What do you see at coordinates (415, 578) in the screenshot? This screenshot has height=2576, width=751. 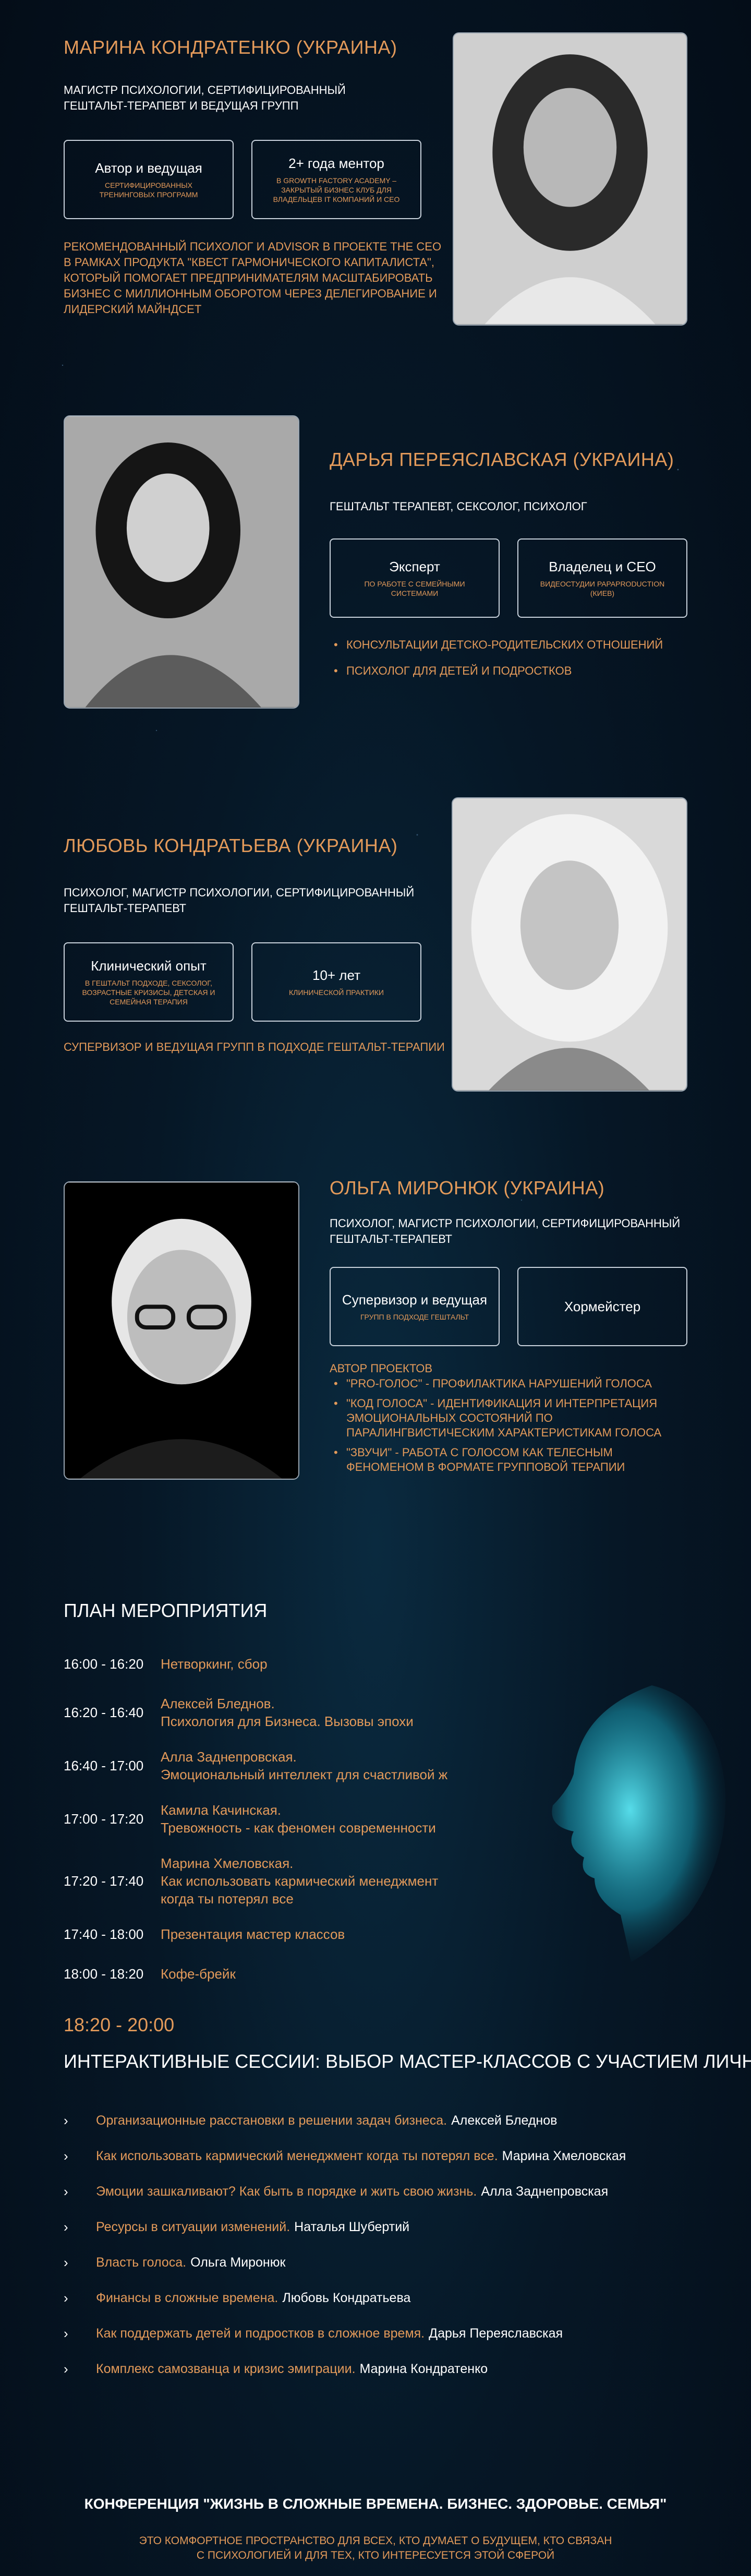 I see `speaker-card: Эксперт ПО РАБОТЕ С СЕМЕЙНЫМИ СИСТЕМАМИ` at bounding box center [415, 578].